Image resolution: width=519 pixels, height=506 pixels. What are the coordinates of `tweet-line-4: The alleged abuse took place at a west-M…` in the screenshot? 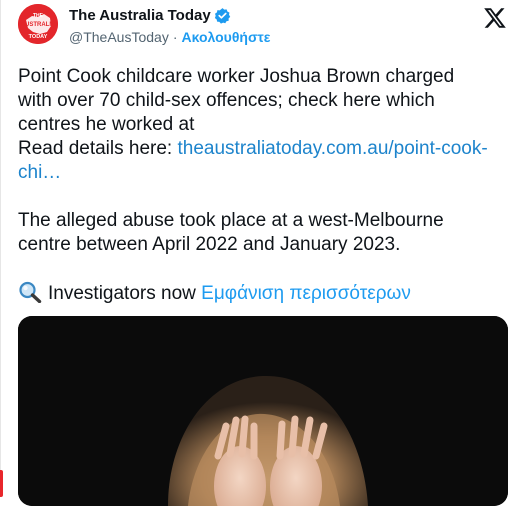 It's located at (231, 220).